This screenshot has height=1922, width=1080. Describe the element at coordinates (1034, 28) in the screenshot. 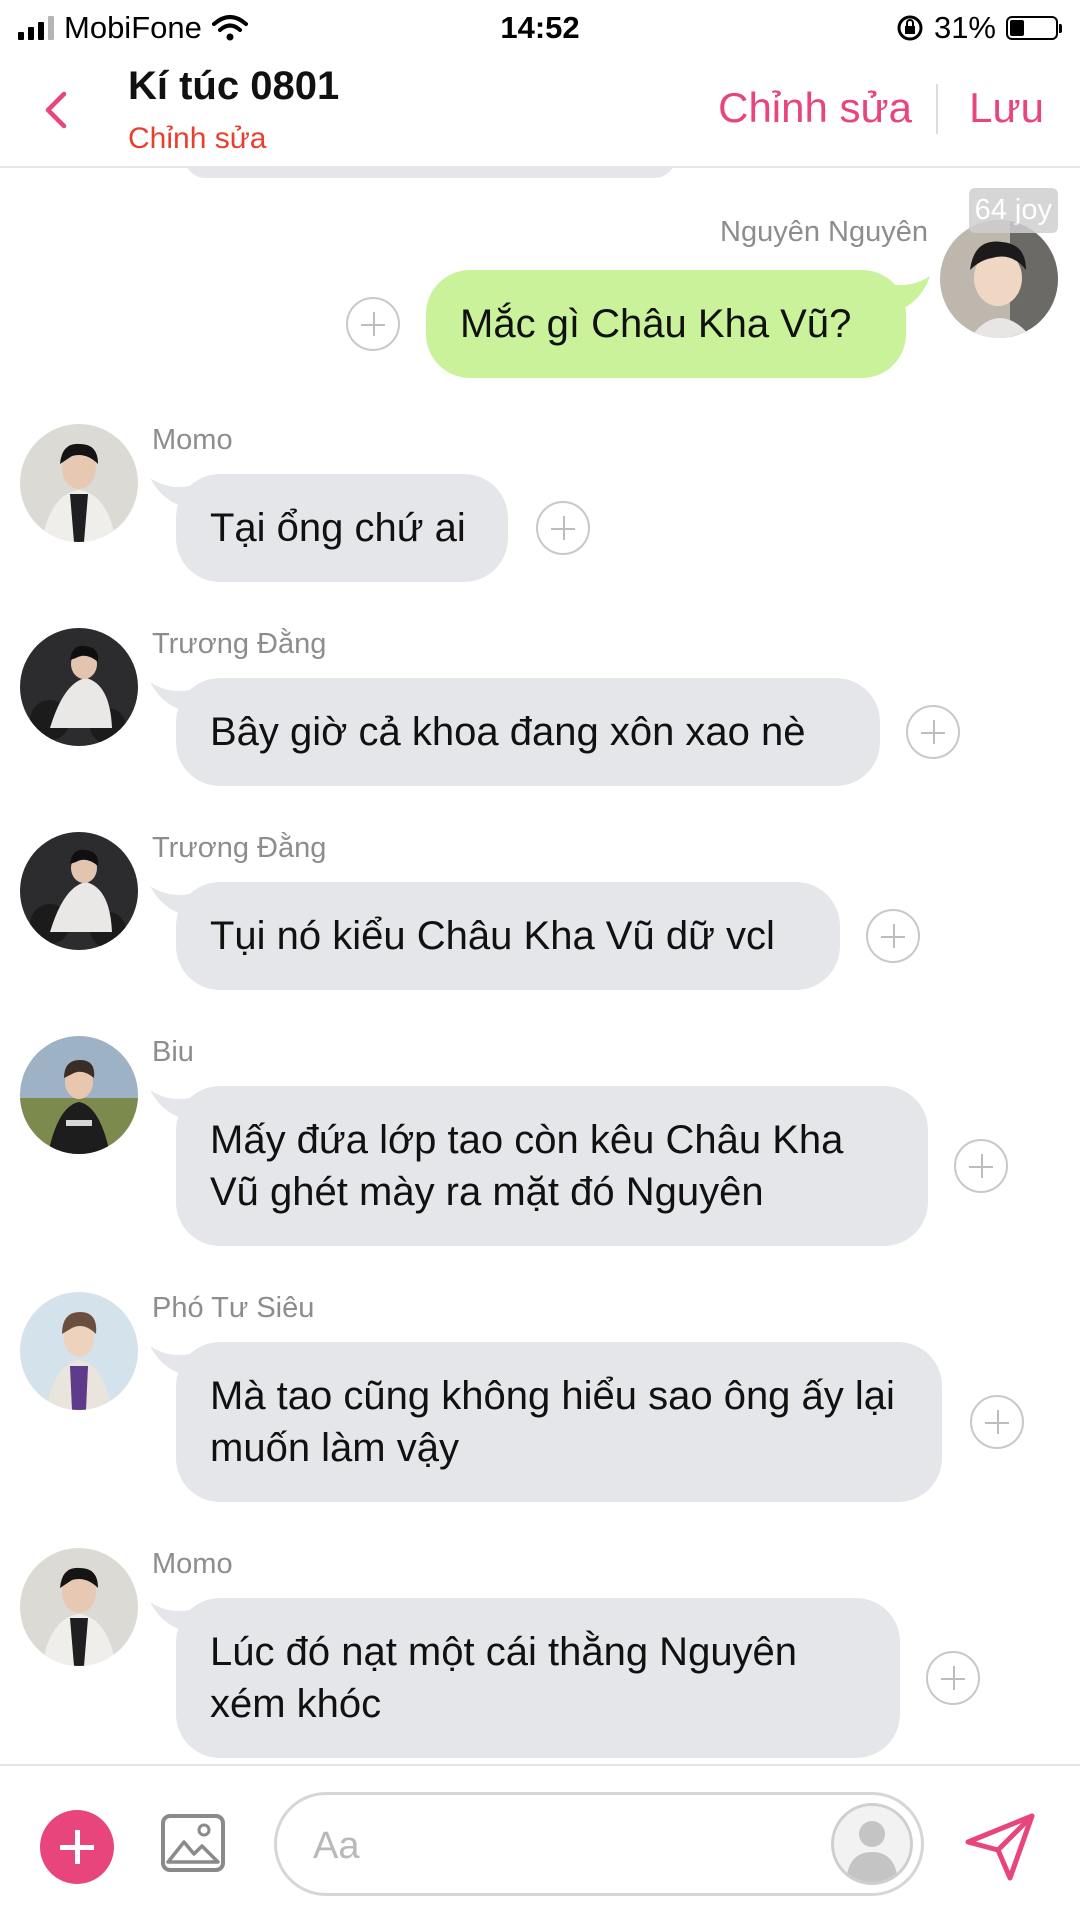

I see `battery-icon` at that location.